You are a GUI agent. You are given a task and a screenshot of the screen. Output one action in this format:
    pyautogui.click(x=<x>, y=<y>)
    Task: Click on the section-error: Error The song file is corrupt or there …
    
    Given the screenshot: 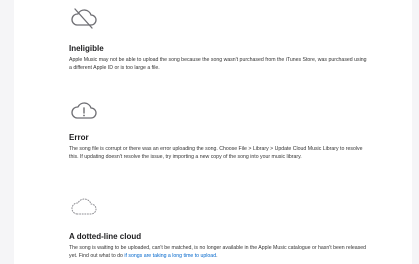 What is the action you would take?
    pyautogui.click(x=219, y=147)
    